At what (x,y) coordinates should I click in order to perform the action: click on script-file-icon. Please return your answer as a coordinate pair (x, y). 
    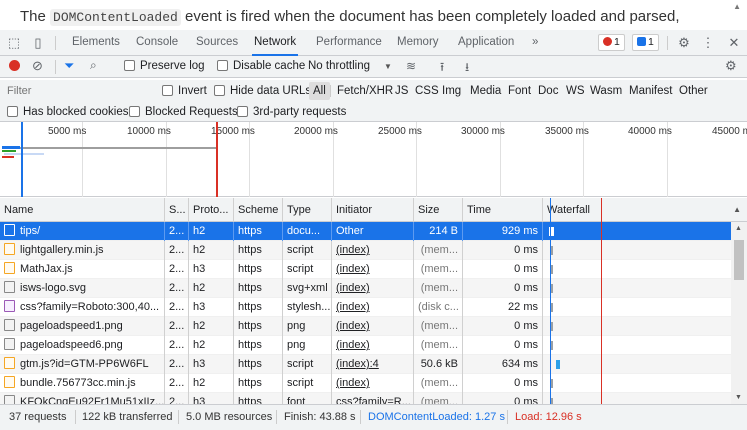
    Looking at the image, I should click on (9, 363).